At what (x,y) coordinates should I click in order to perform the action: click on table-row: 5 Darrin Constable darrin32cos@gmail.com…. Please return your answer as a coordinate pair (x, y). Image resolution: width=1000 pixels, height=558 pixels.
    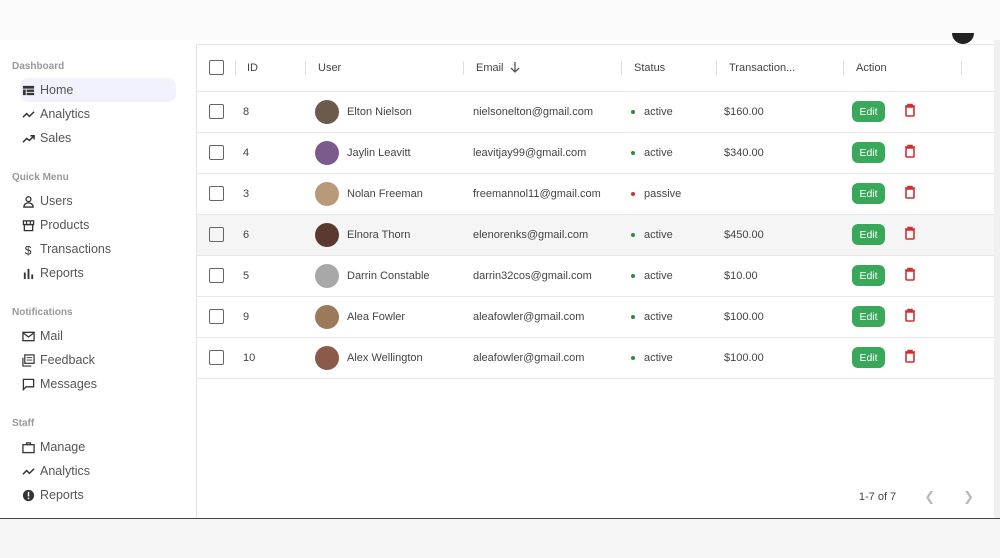
    Looking at the image, I should click on (596, 275).